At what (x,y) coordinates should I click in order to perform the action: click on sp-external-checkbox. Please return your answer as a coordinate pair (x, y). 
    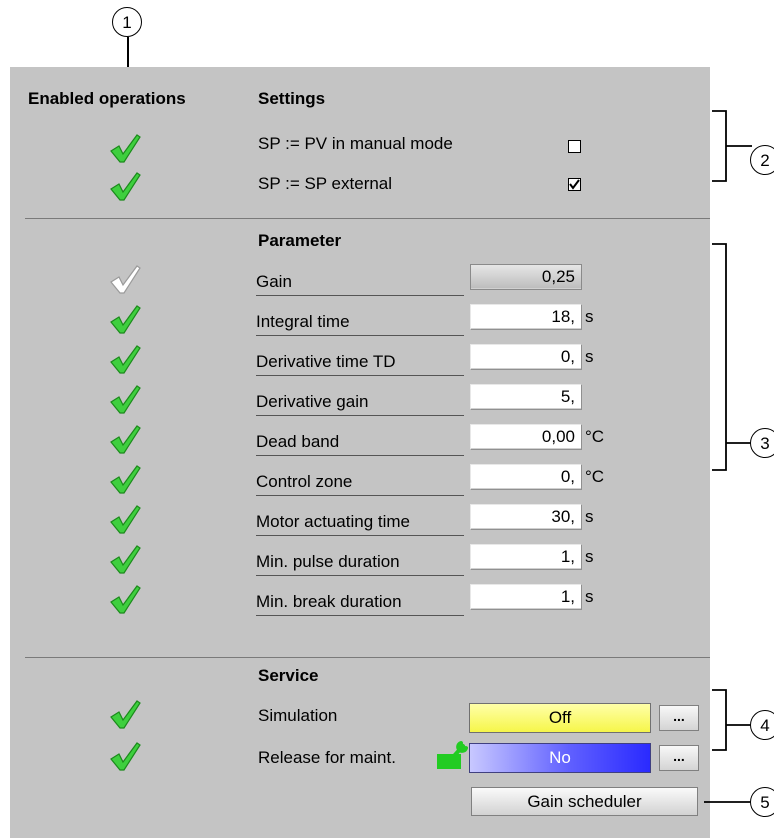
    Looking at the image, I should click on (574, 184).